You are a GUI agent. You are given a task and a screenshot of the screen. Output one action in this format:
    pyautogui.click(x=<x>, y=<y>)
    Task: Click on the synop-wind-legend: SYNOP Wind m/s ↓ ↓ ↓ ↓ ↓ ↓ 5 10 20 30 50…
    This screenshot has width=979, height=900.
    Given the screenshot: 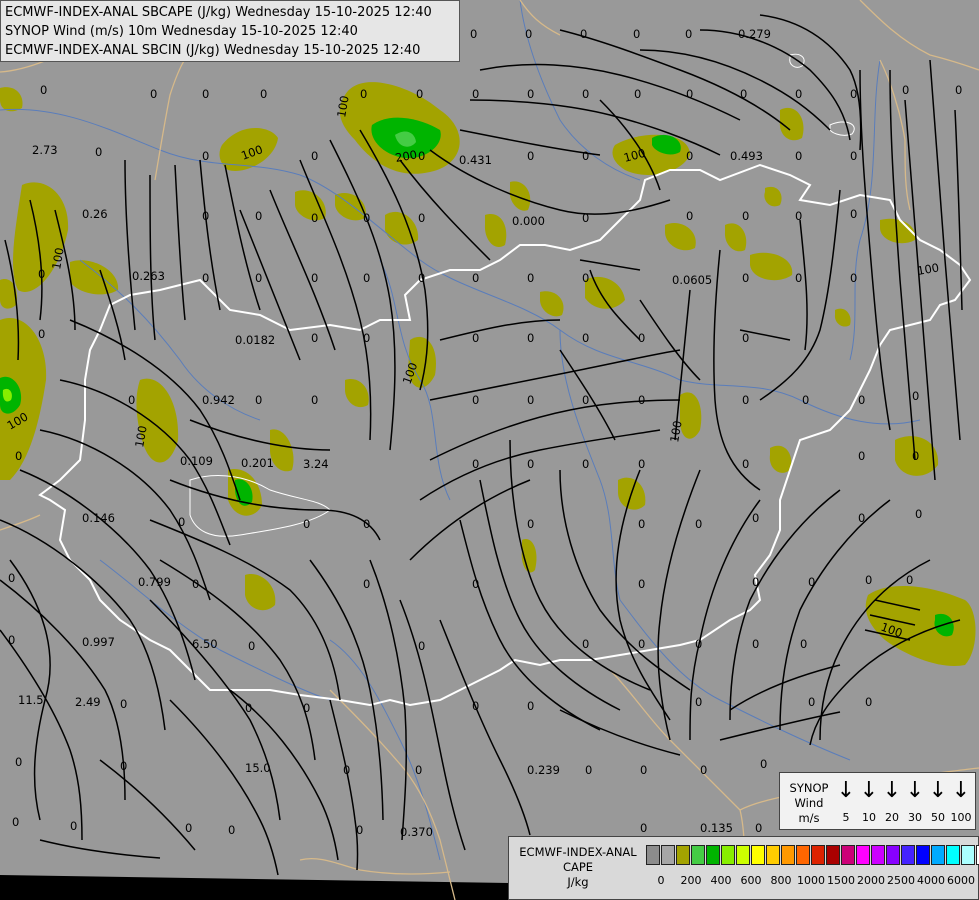 What is the action you would take?
    pyautogui.click(x=877, y=801)
    